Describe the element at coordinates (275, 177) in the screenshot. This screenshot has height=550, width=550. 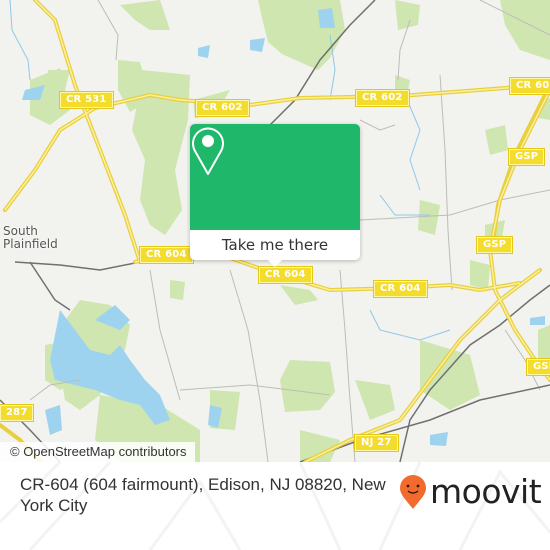
I see `popup-header` at that location.